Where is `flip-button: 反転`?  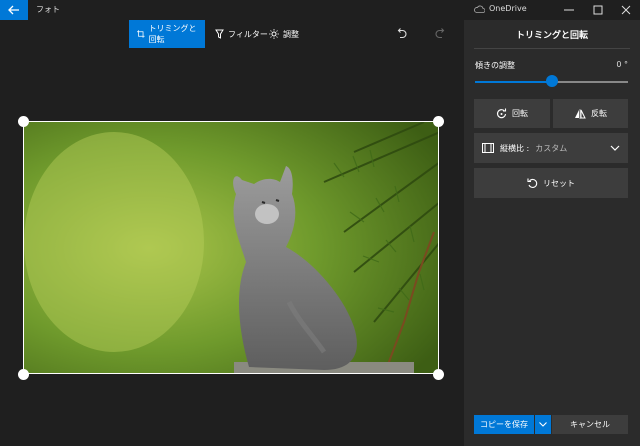 flip-button: 反転 is located at coordinates (590, 113).